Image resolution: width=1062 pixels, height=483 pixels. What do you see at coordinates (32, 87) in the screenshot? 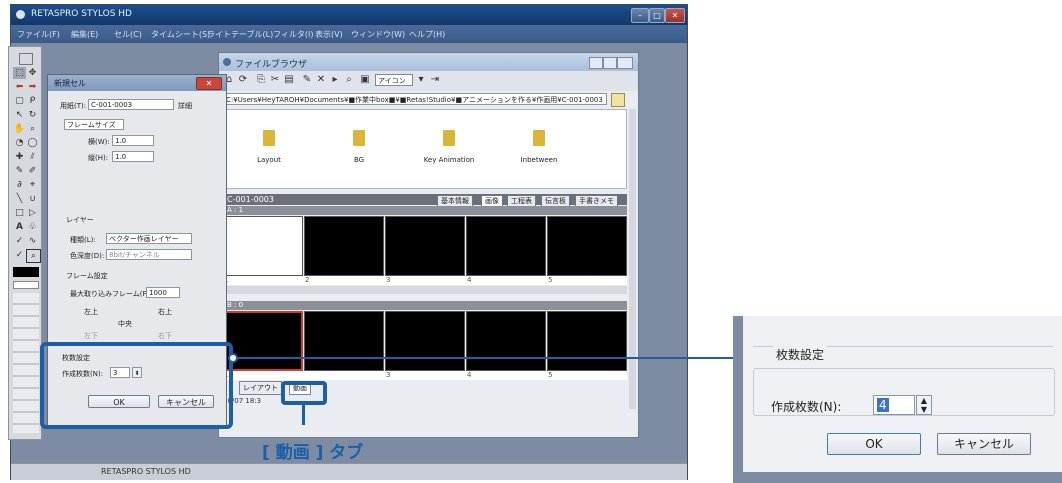
I see `next-frame-icon: ➡` at bounding box center [32, 87].